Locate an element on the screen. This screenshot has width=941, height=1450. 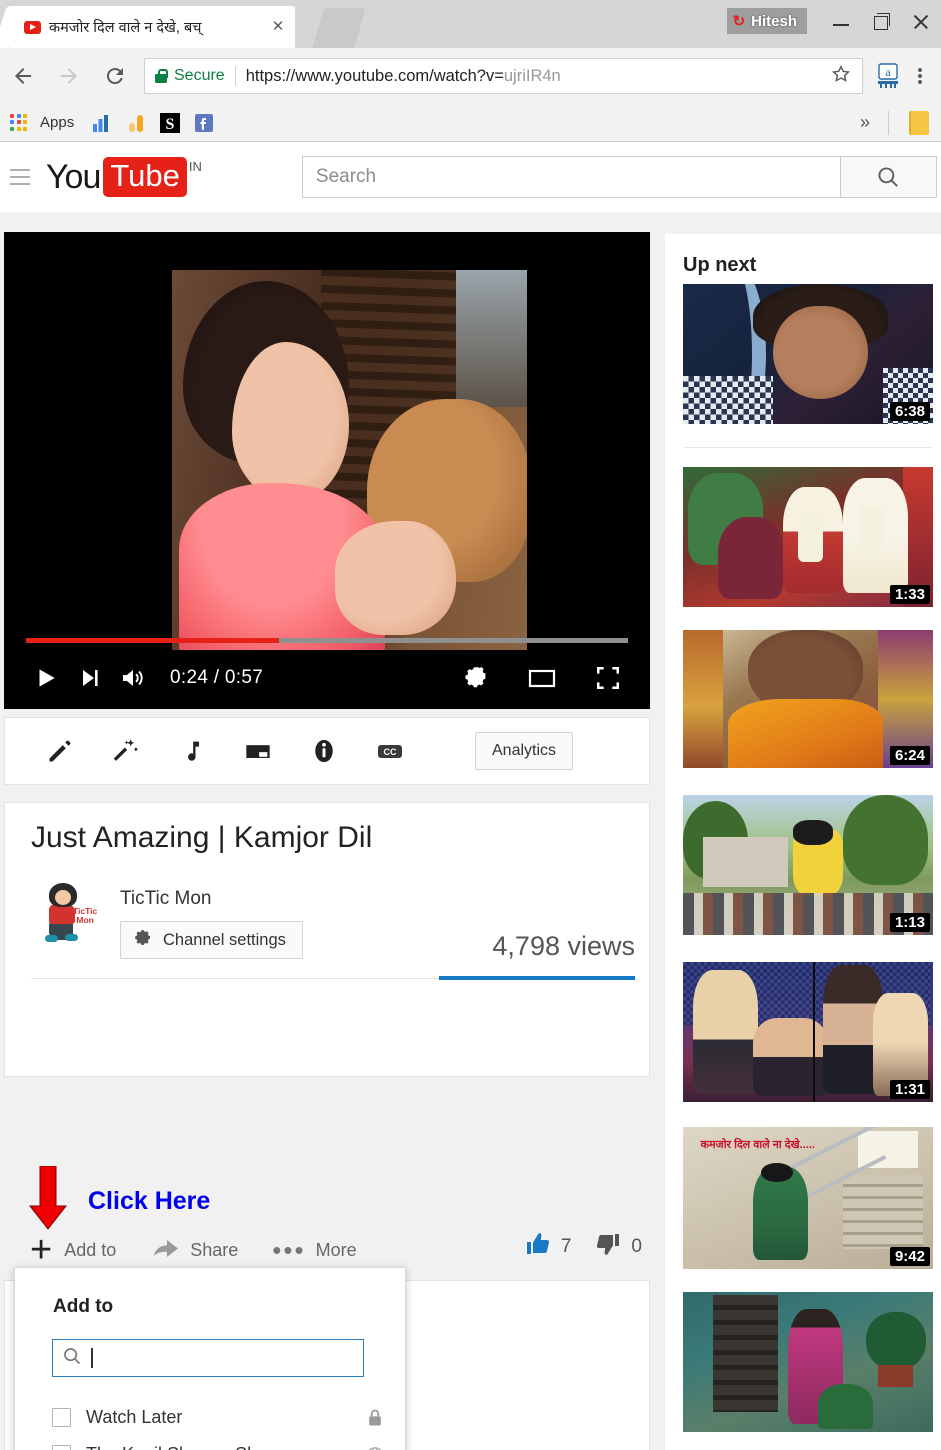
channel-settings-button: Channel settings is located at coordinates (211, 940).